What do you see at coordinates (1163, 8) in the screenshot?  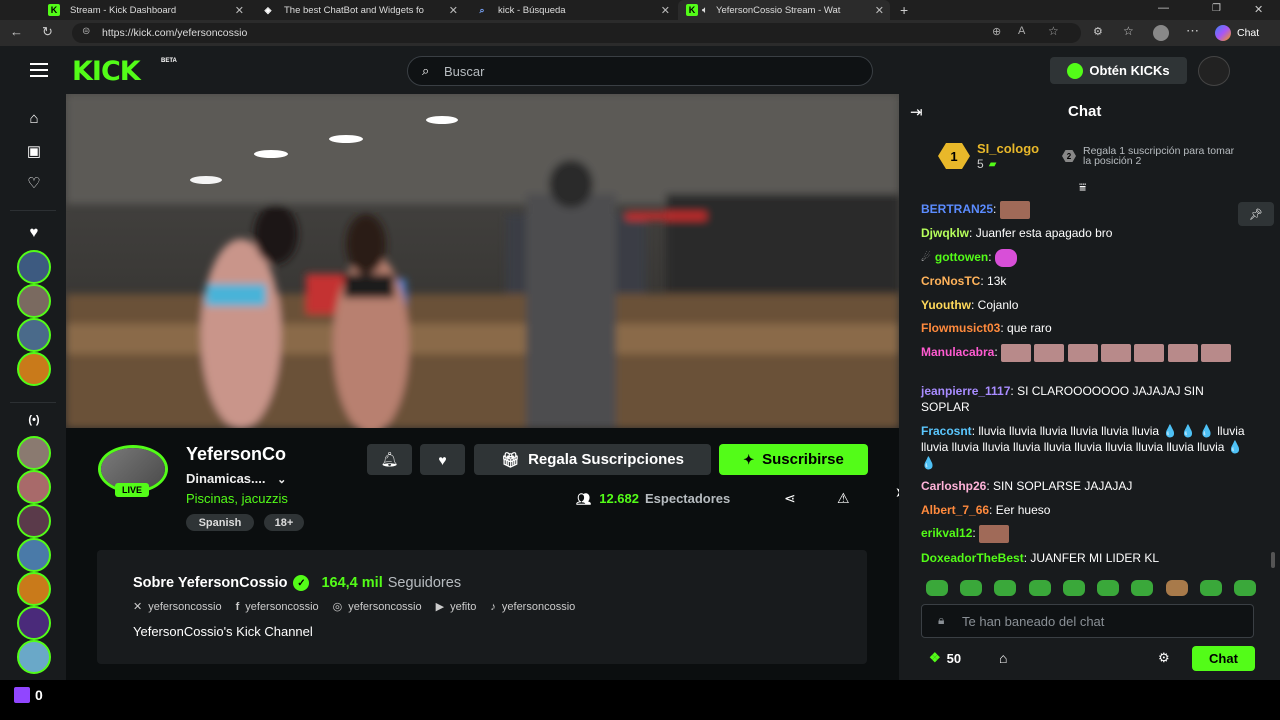 I see `minimize-icon: —` at bounding box center [1163, 8].